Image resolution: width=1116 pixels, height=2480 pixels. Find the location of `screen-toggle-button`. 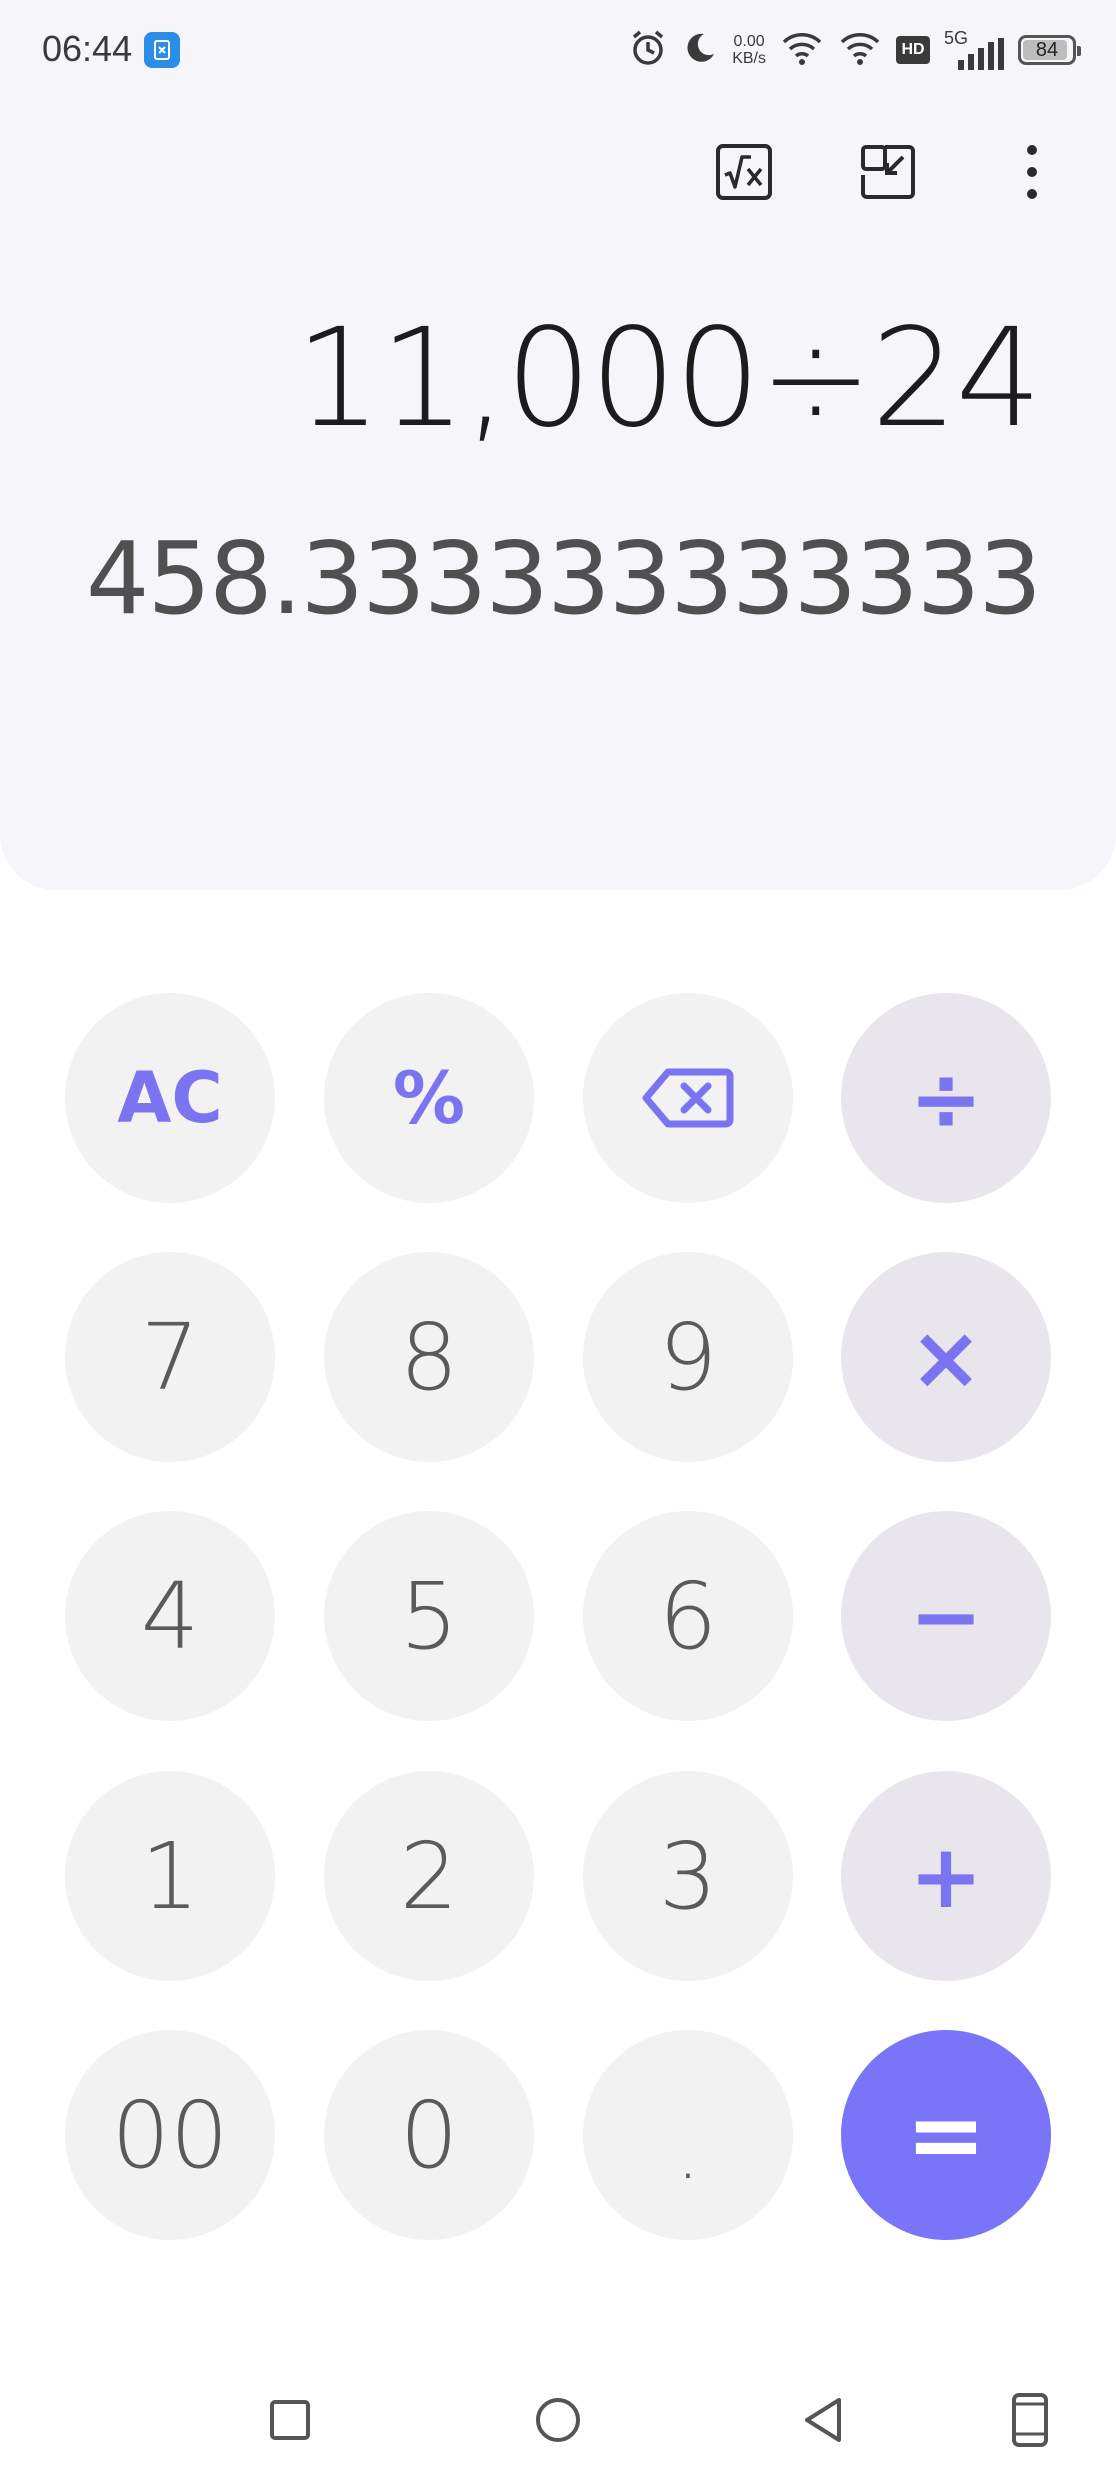

screen-toggle-button is located at coordinates (1030, 2420).